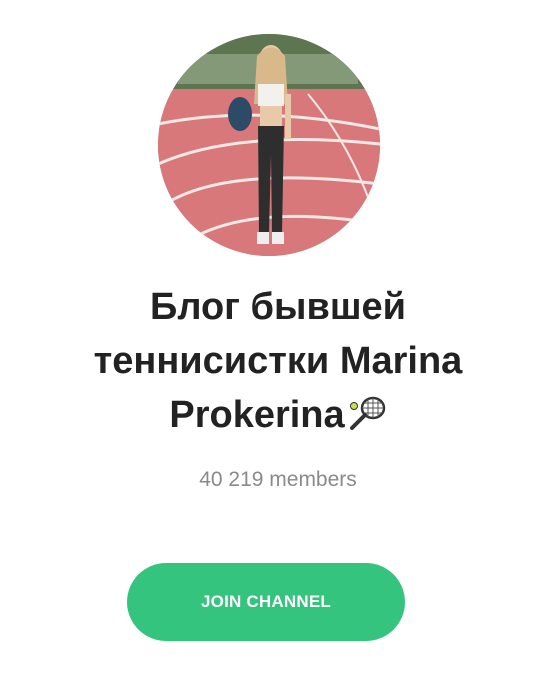 Image resolution: width=556 pixels, height=673 pixels. I want to click on member-count: 40 219 members, so click(278, 479).